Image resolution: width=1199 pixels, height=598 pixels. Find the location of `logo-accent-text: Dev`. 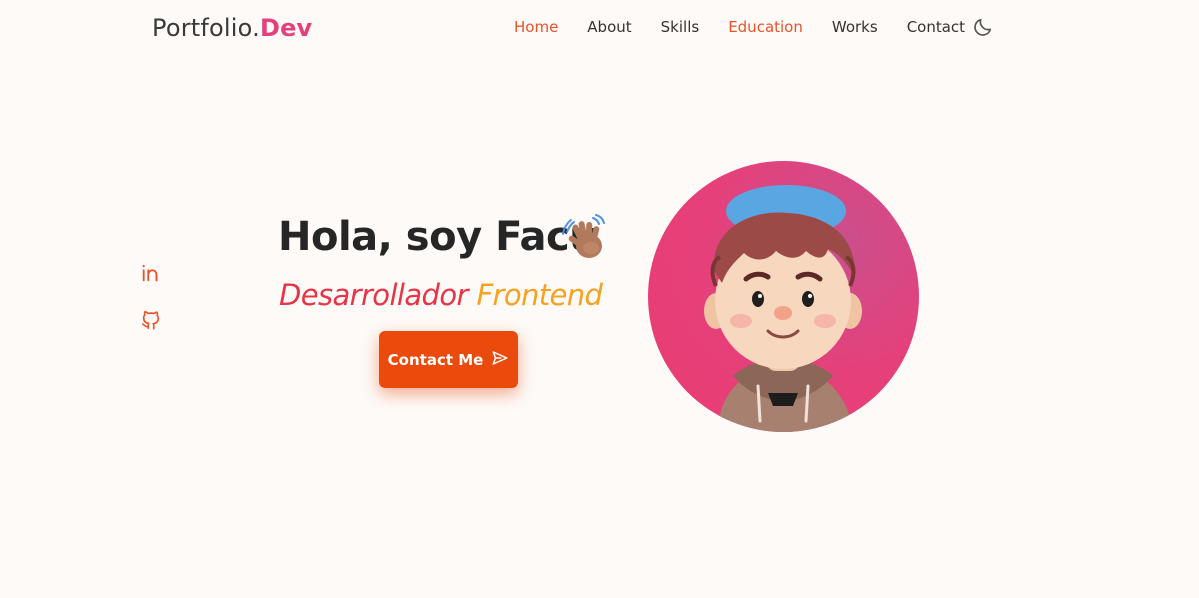

logo-accent-text: Dev is located at coordinates (286, 28).